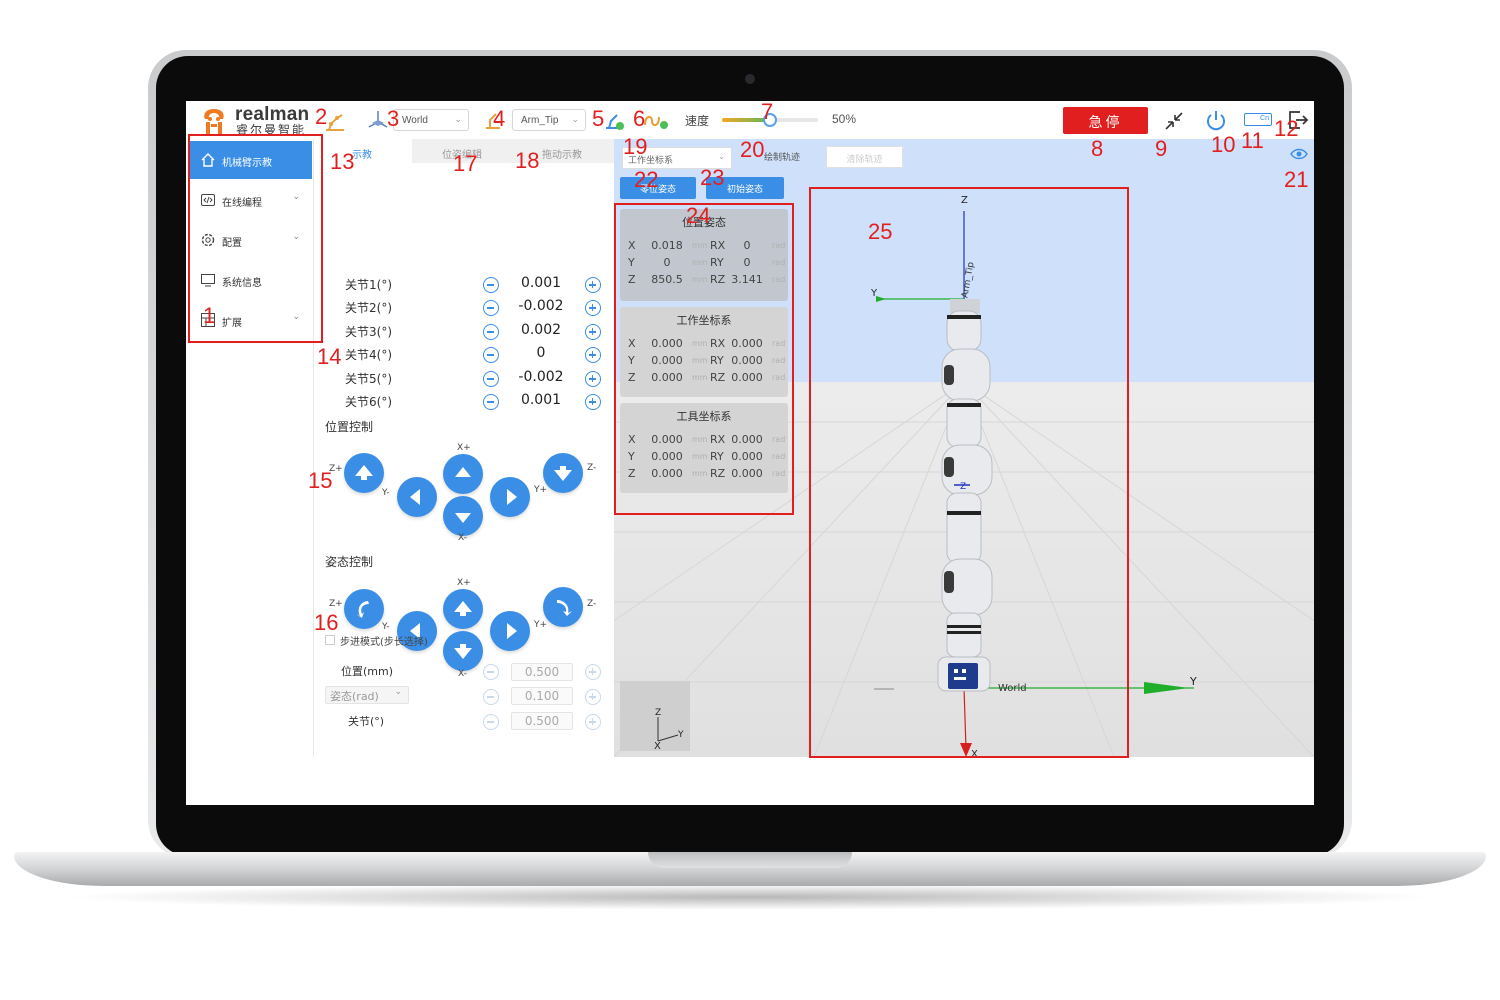  Describe the element at coordinates (593, 697) in the screenshot. I see `step-orientation-plus-button` at that location.